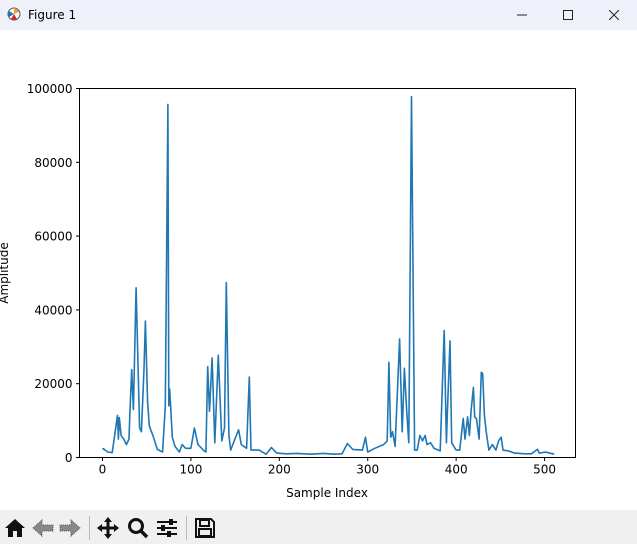  I want to click on magnifier-icon, so click(138, 528).